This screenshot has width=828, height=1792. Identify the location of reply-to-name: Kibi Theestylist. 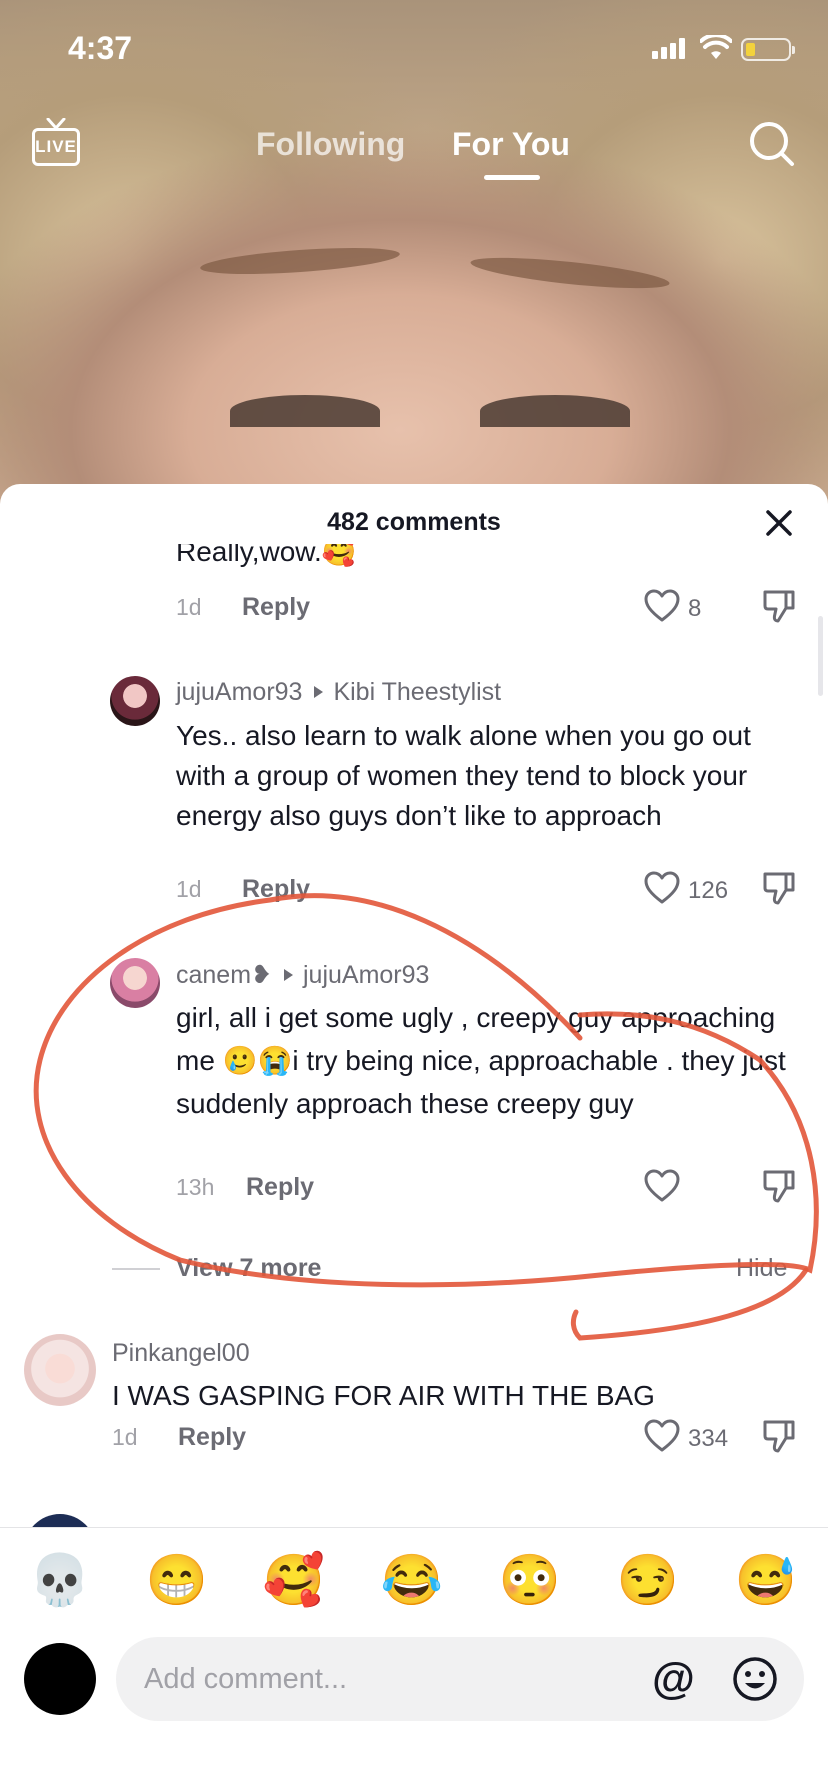
(417, 692).